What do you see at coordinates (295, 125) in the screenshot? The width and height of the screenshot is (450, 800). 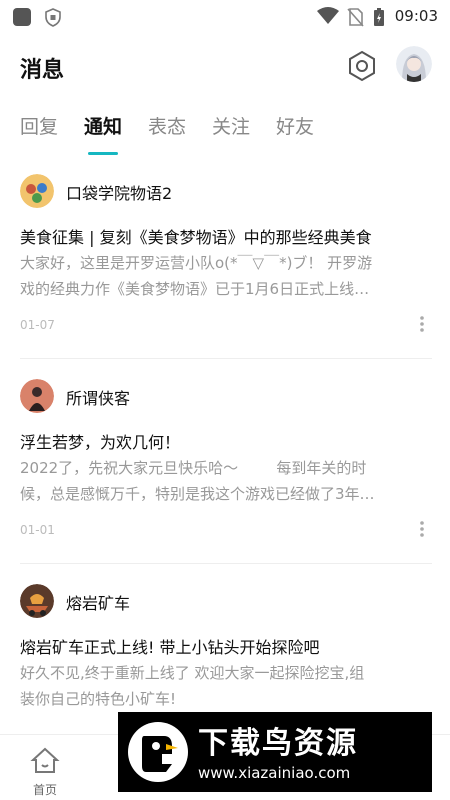 I see `tab-friends: 好友` at bounding box center [295, 125].